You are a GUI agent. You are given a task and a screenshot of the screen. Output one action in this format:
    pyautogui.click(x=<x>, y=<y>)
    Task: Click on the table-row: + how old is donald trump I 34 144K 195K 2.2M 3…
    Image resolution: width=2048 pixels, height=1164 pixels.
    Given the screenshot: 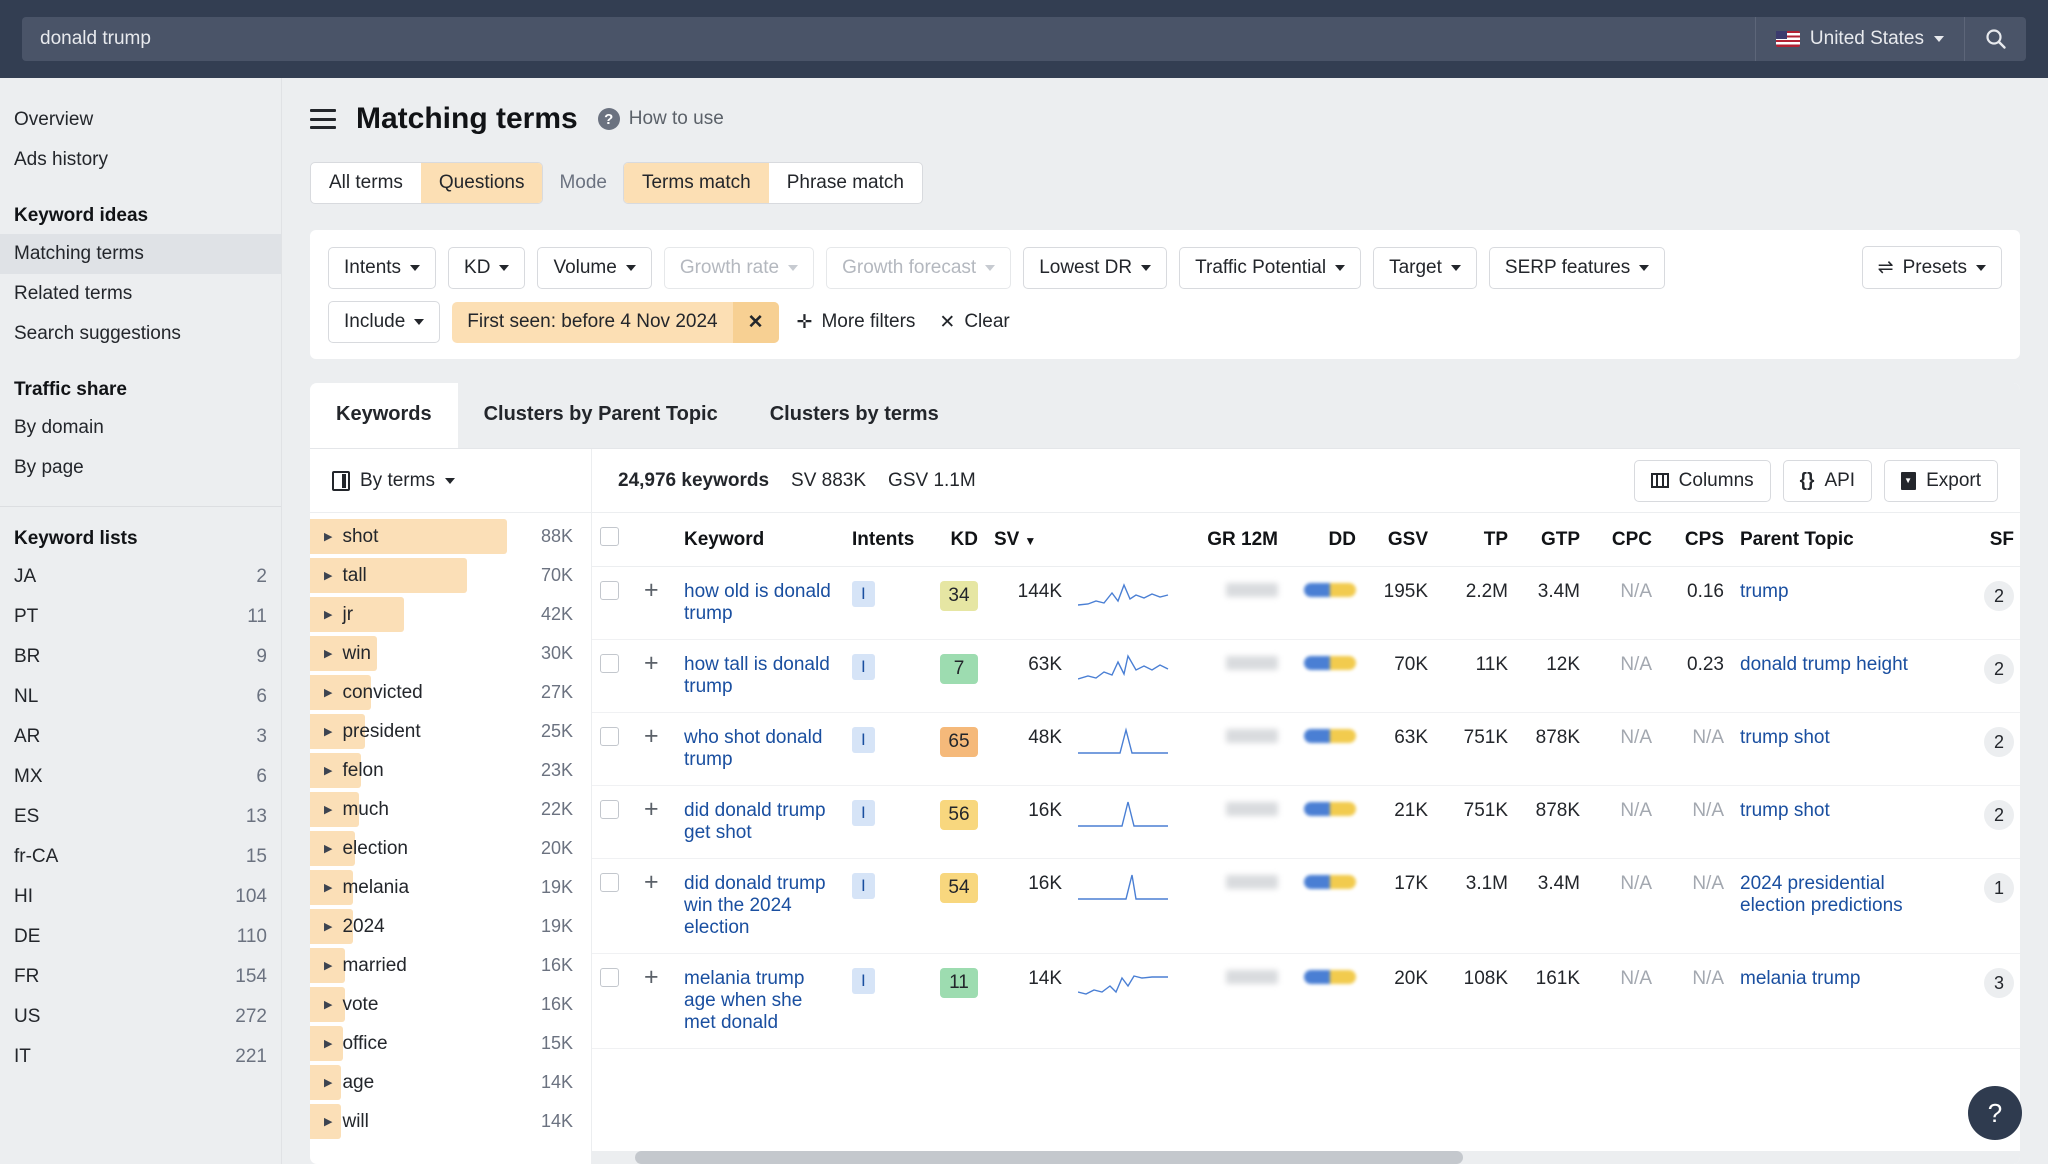 What is the action you would take?
    pyautogui.click(x=1306, y=603)
    